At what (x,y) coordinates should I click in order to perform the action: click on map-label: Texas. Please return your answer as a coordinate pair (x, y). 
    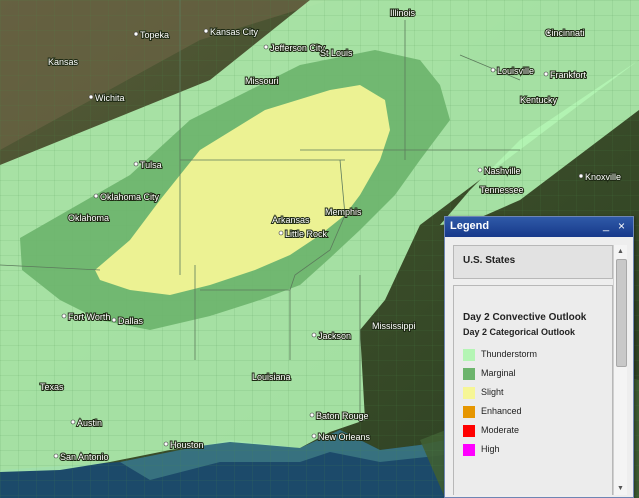
    Looking at the image, I should click on (52, 387).